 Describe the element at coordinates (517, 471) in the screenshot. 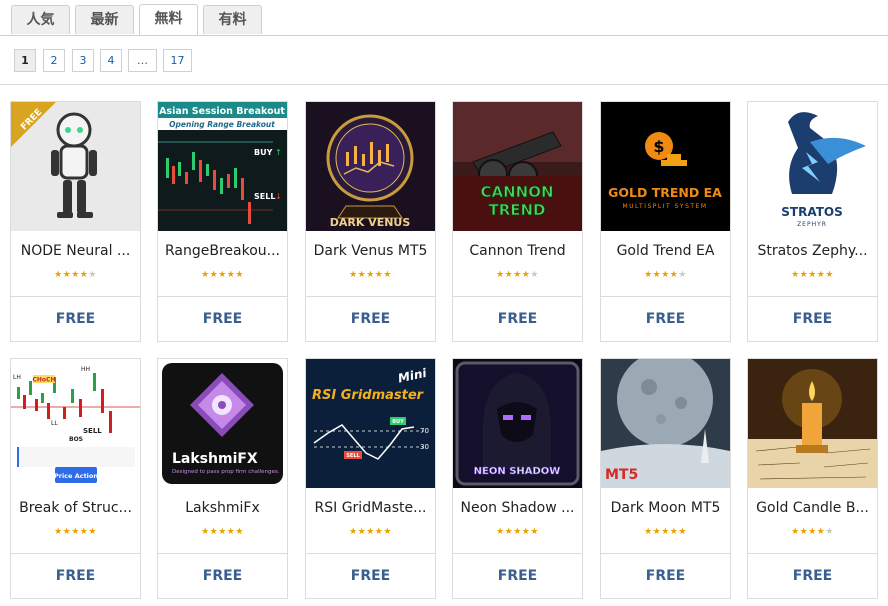

I see `svg-text: NEON SHADOW` at that location.